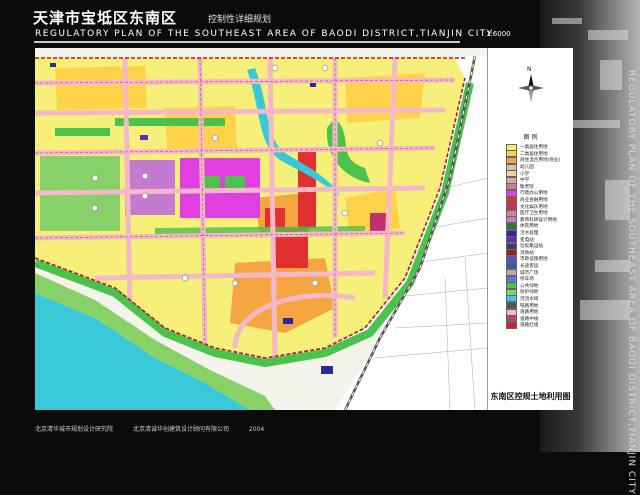  Describe the element at coordinates (531, 247) in the screenshot. I see `legend-label: 垃圾集运站` at that location.